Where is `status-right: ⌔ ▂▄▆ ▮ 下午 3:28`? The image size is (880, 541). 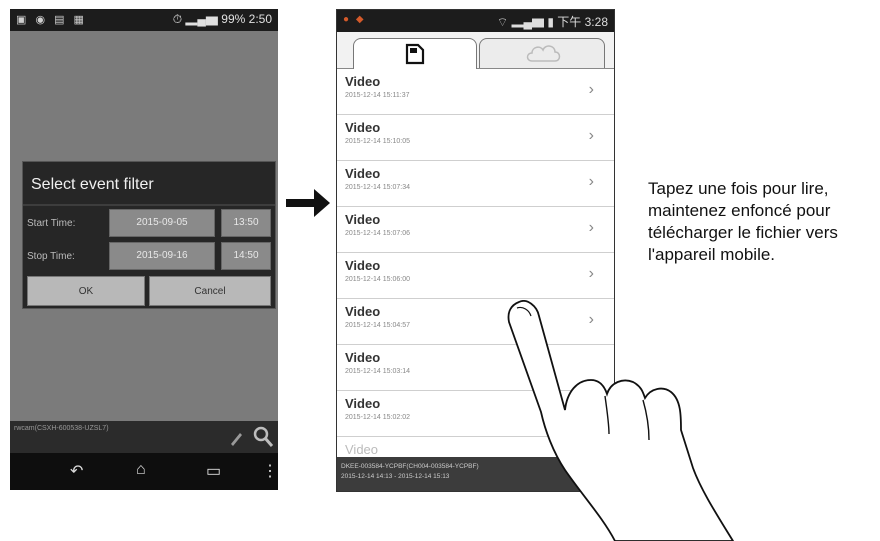 status-right: ⌔ ▂▄▆ ▮ 下午 3:28 is located at coordinates (552, 21).